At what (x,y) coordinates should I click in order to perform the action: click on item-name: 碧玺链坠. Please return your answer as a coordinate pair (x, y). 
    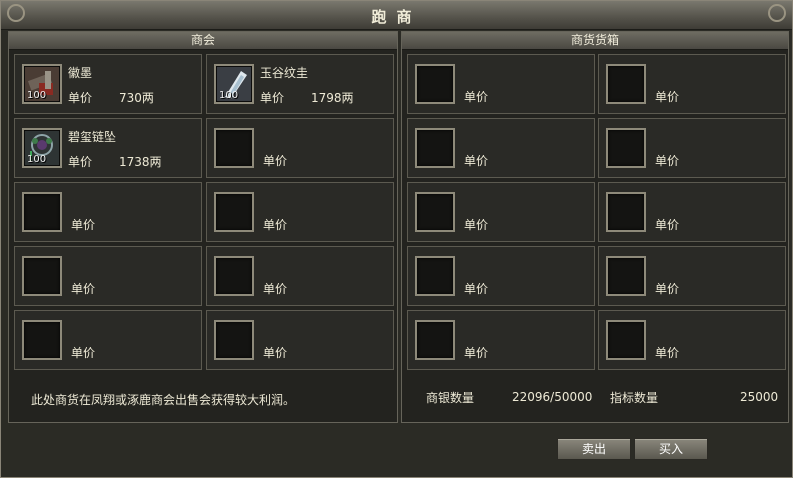
    Looking at the image, I should click on (92, 137).